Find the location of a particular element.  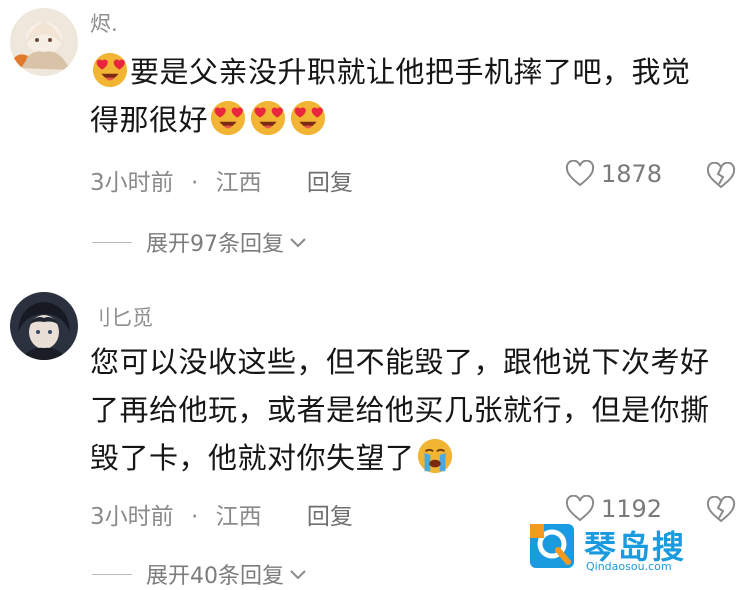

like-count: 1192 is located at coordinates (632, 509).